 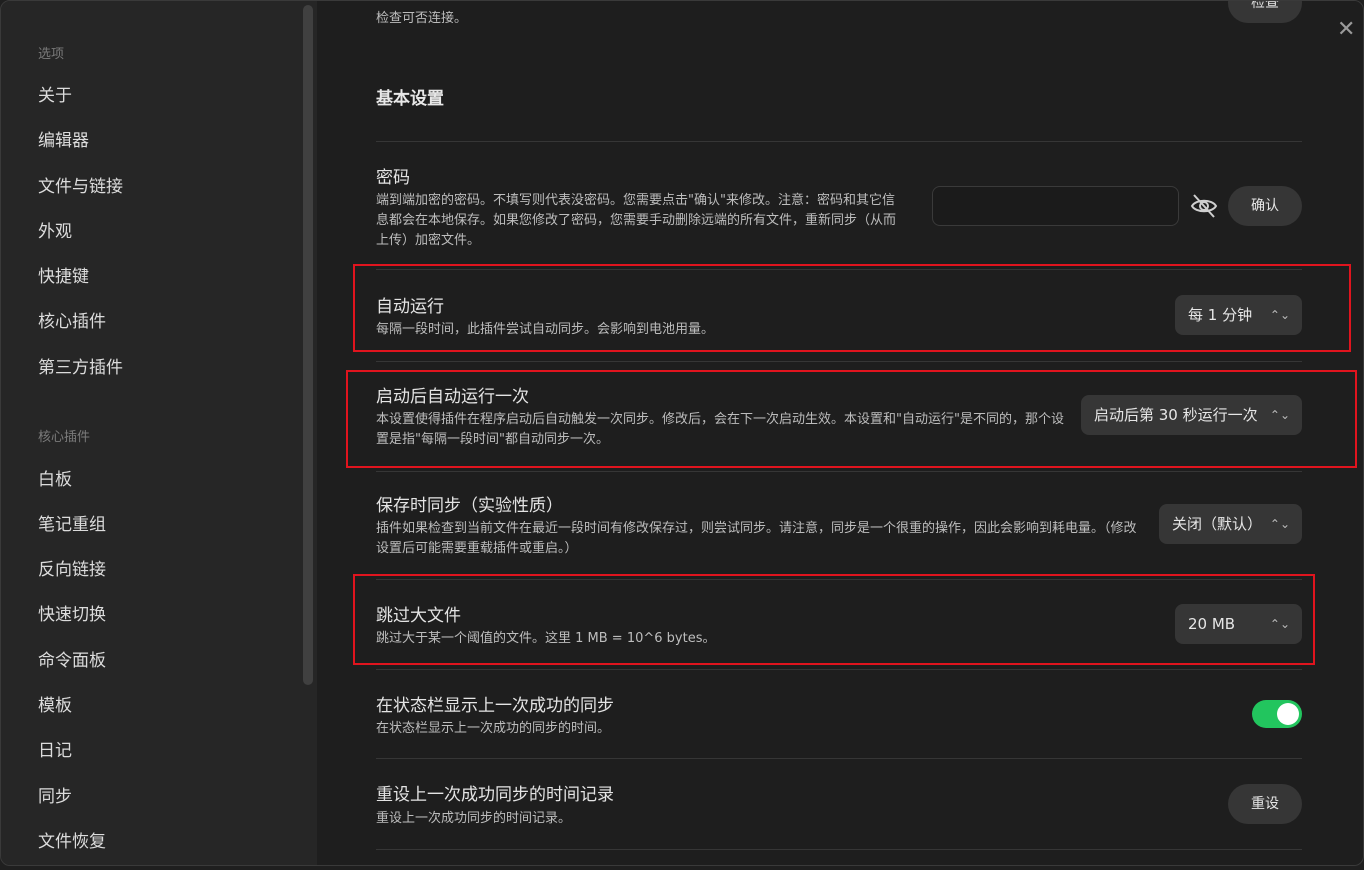 What do you see at coordinates (72, 567) in the screenshot?
I see `sidebar-item-backlinks: 反向链接` at bounding box center [72, 567].